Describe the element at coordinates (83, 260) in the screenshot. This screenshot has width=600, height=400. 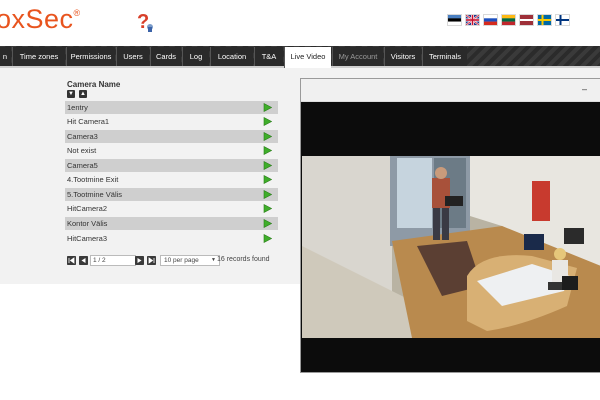
I see `prev-page-icon` at that location.